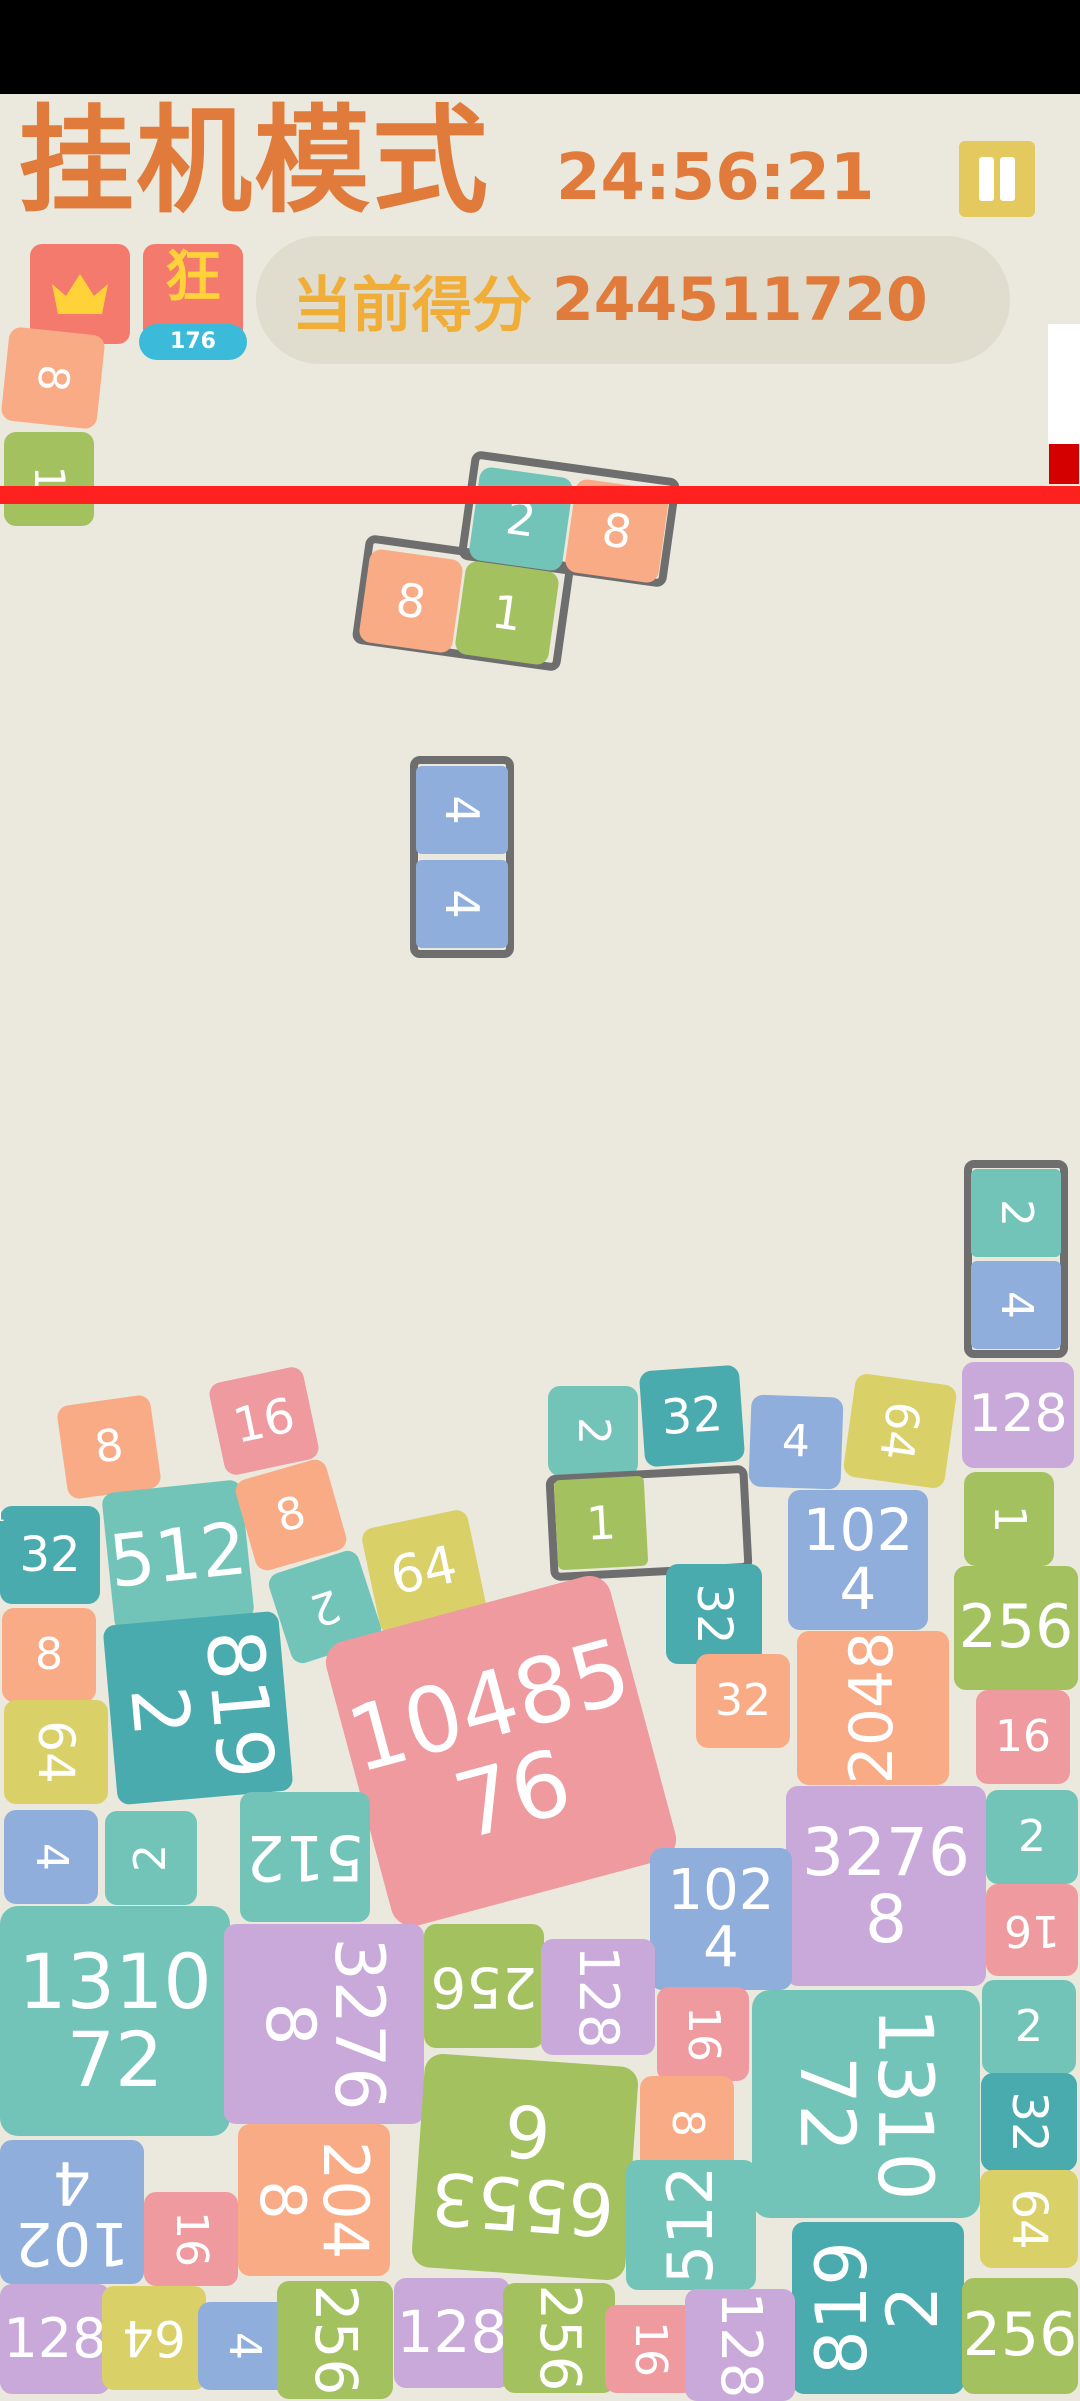 The image size is (1080, 2401). Describe the element at coordinates (1064, 464) in the screenshot. I see `danger-meter-fill` at that location.